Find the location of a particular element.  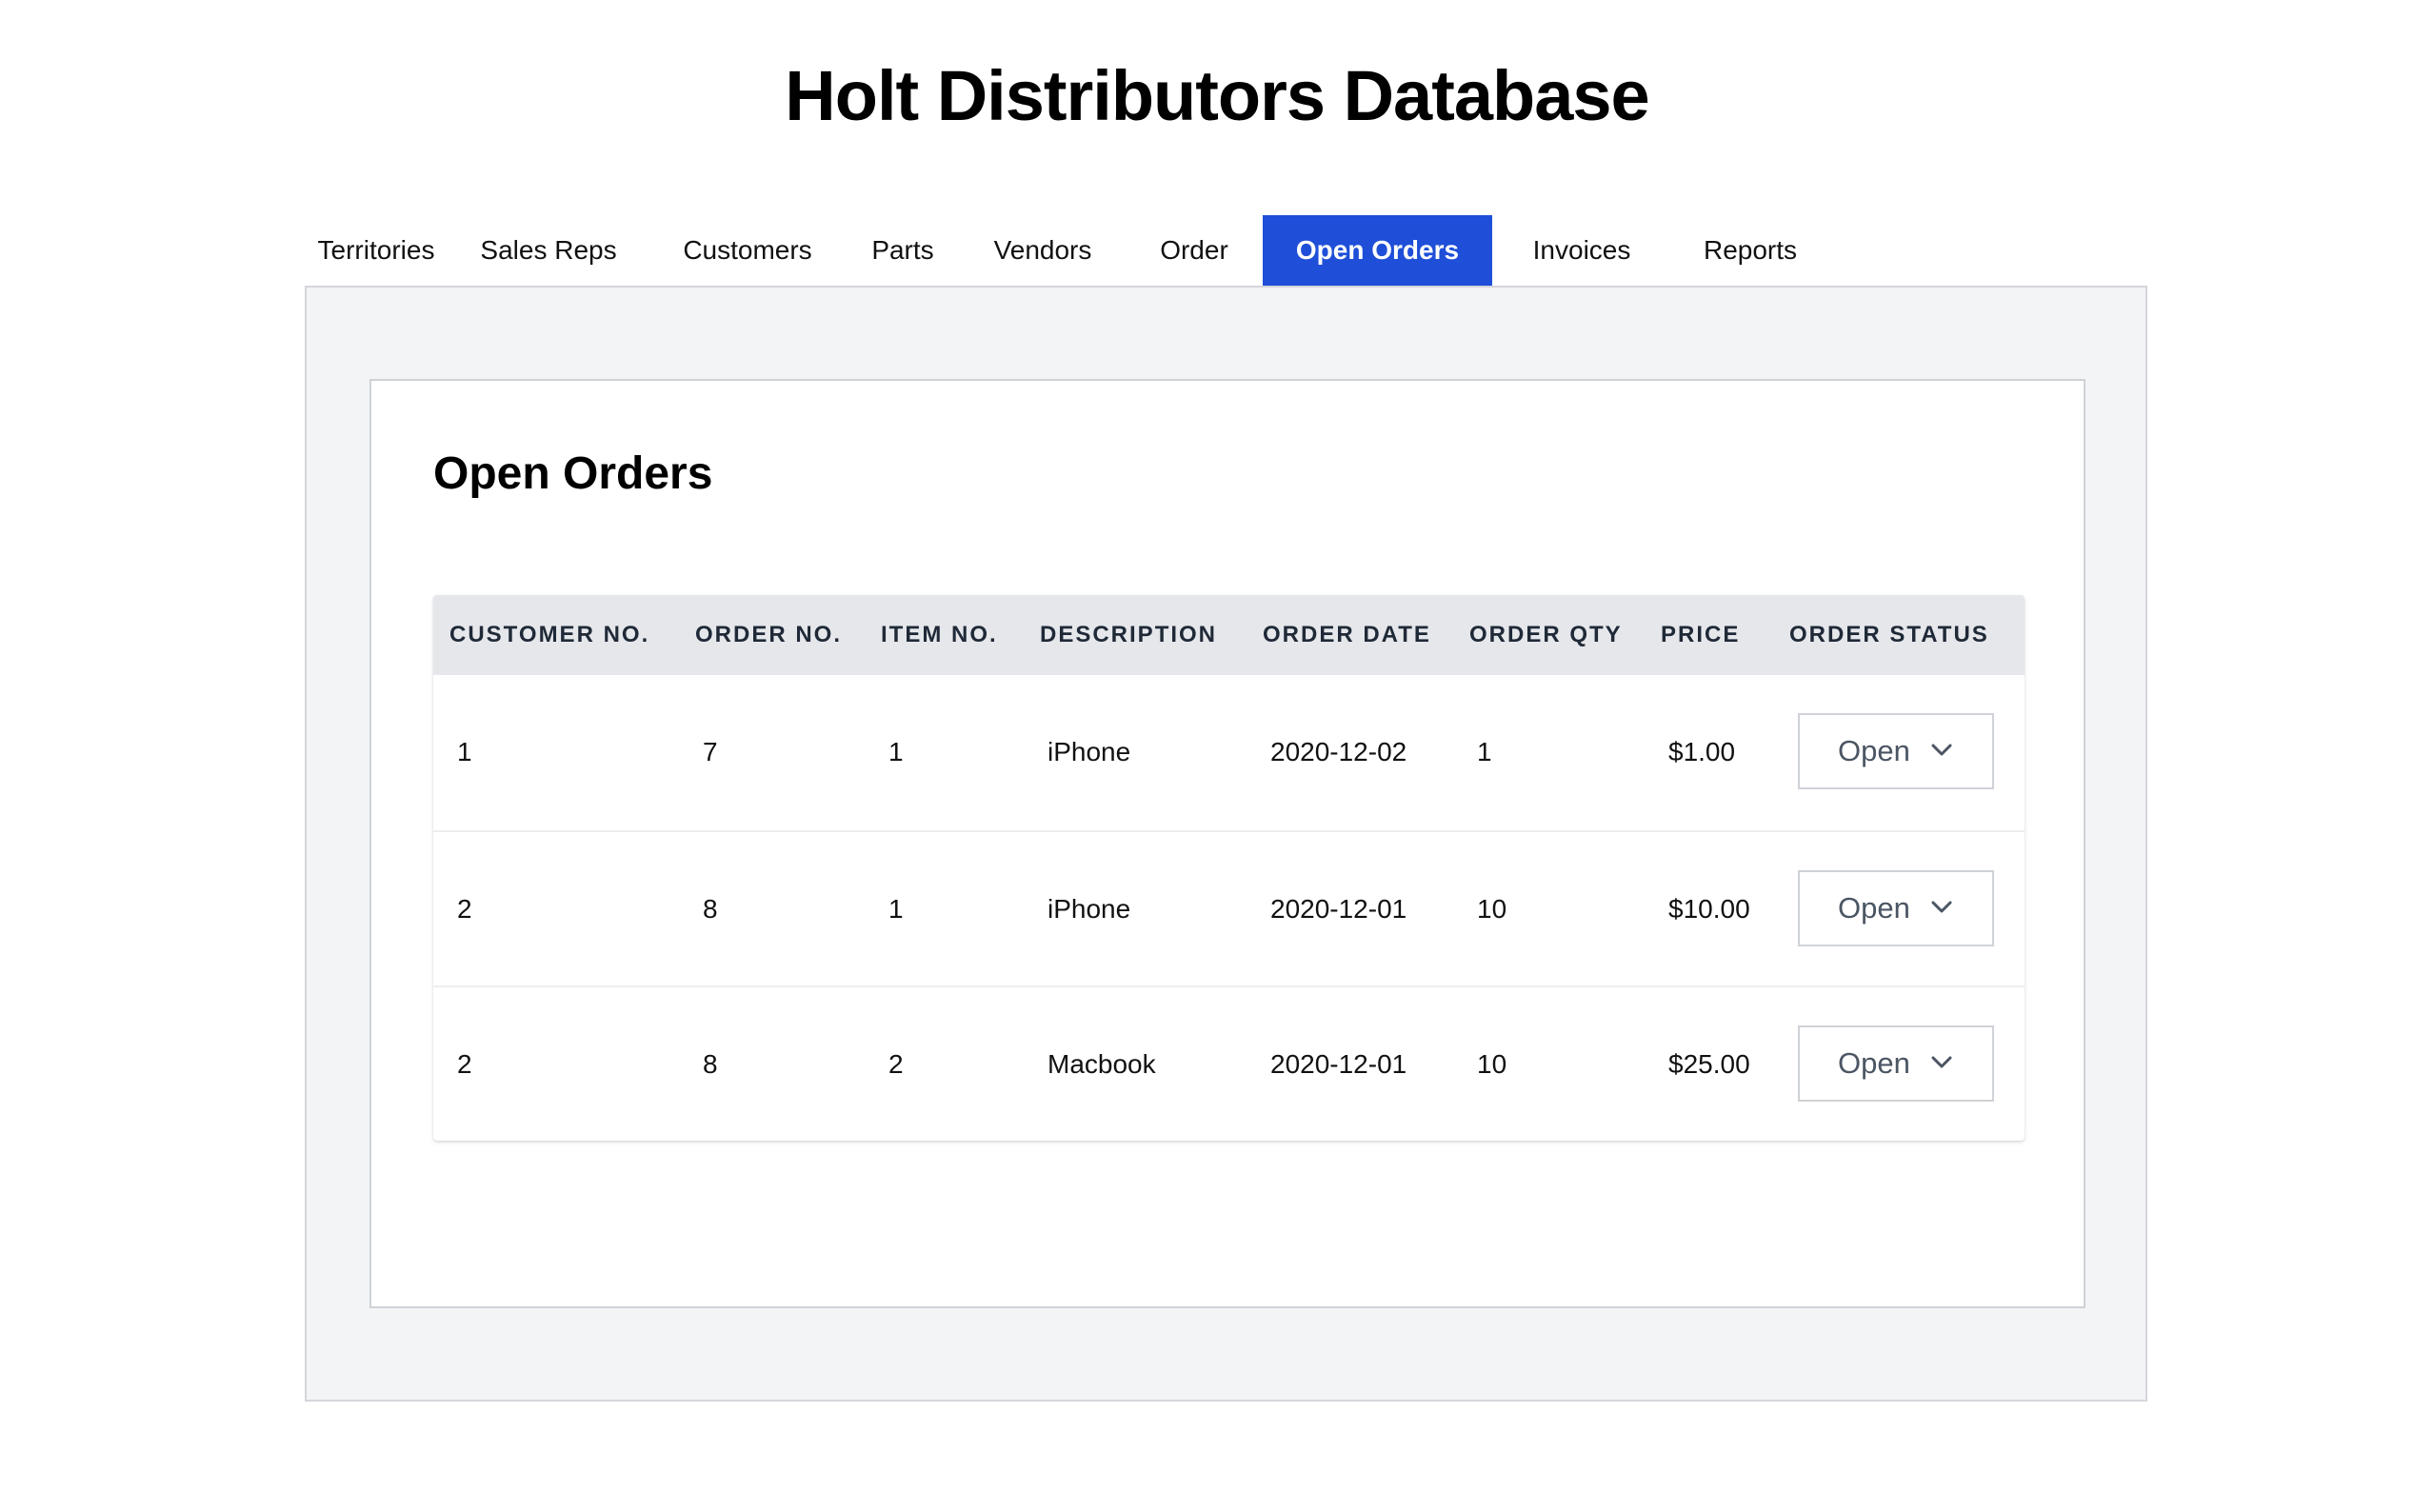

cell-item-no: 2 is located at coordinates (896, 1064).